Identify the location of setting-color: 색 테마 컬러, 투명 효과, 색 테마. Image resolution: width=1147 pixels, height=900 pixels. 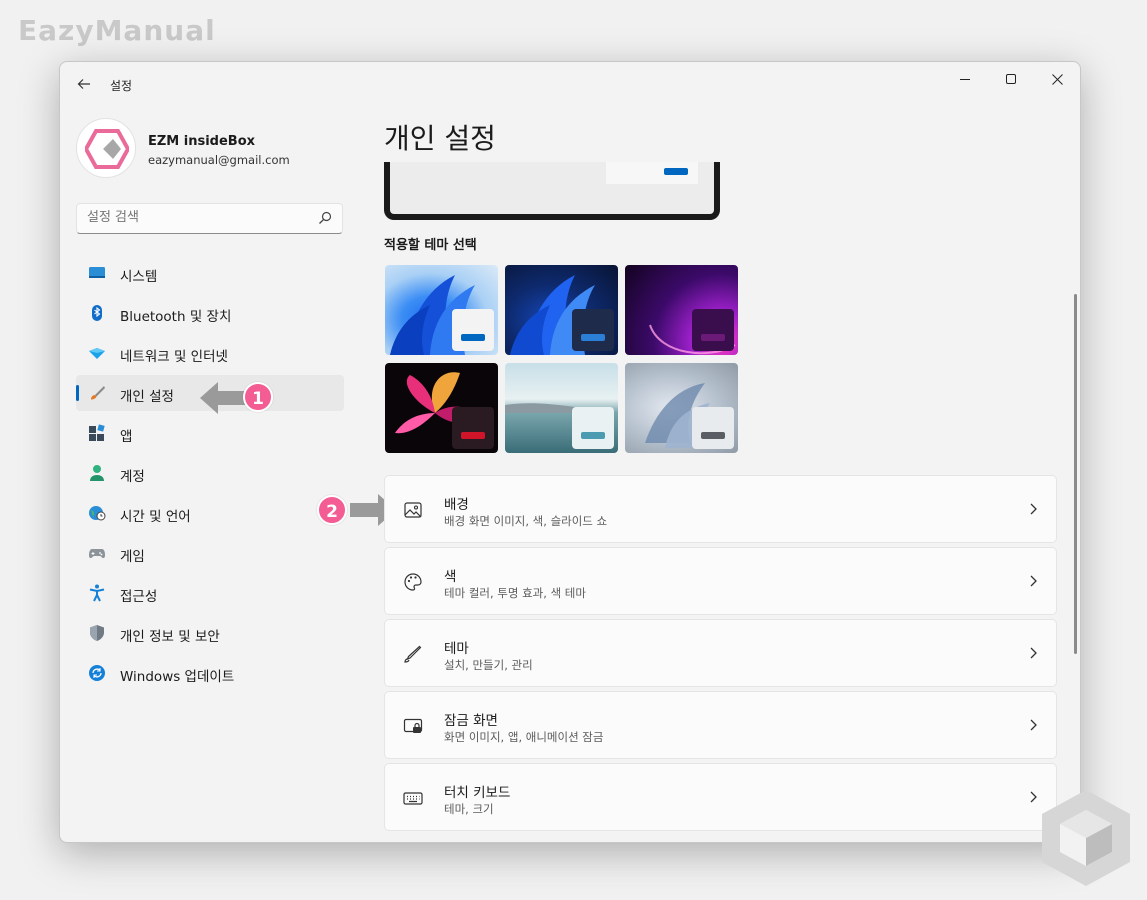
(720, 581).